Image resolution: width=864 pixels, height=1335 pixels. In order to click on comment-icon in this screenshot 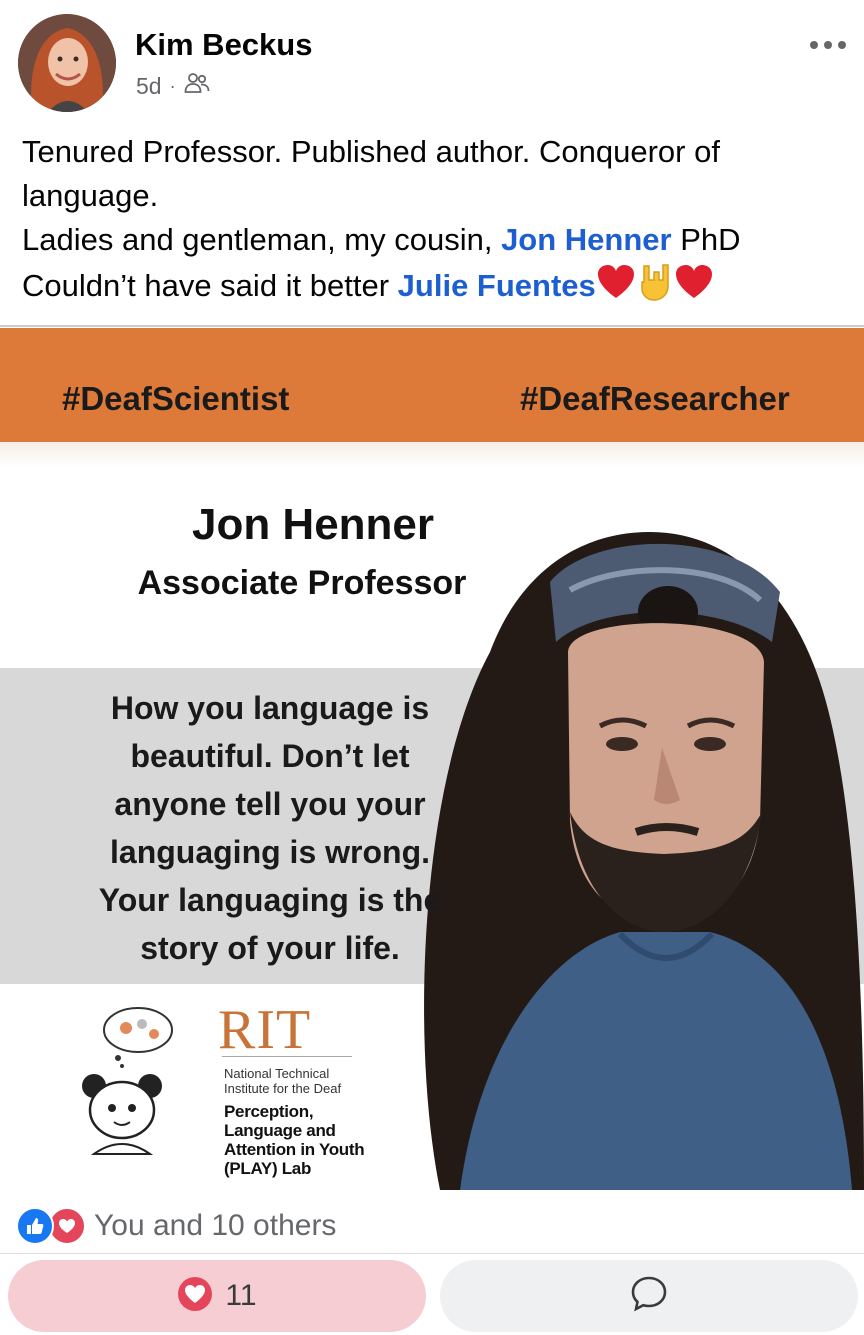, I will do `click(649, 1296)`.